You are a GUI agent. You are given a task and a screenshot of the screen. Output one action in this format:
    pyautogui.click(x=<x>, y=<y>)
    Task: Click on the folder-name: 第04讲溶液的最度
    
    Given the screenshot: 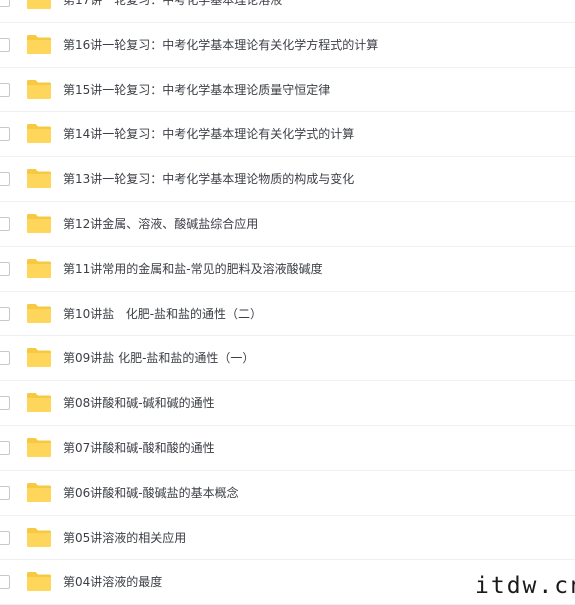 What is the action you would take?
    pyautogui.click(x=113, y=582)
    